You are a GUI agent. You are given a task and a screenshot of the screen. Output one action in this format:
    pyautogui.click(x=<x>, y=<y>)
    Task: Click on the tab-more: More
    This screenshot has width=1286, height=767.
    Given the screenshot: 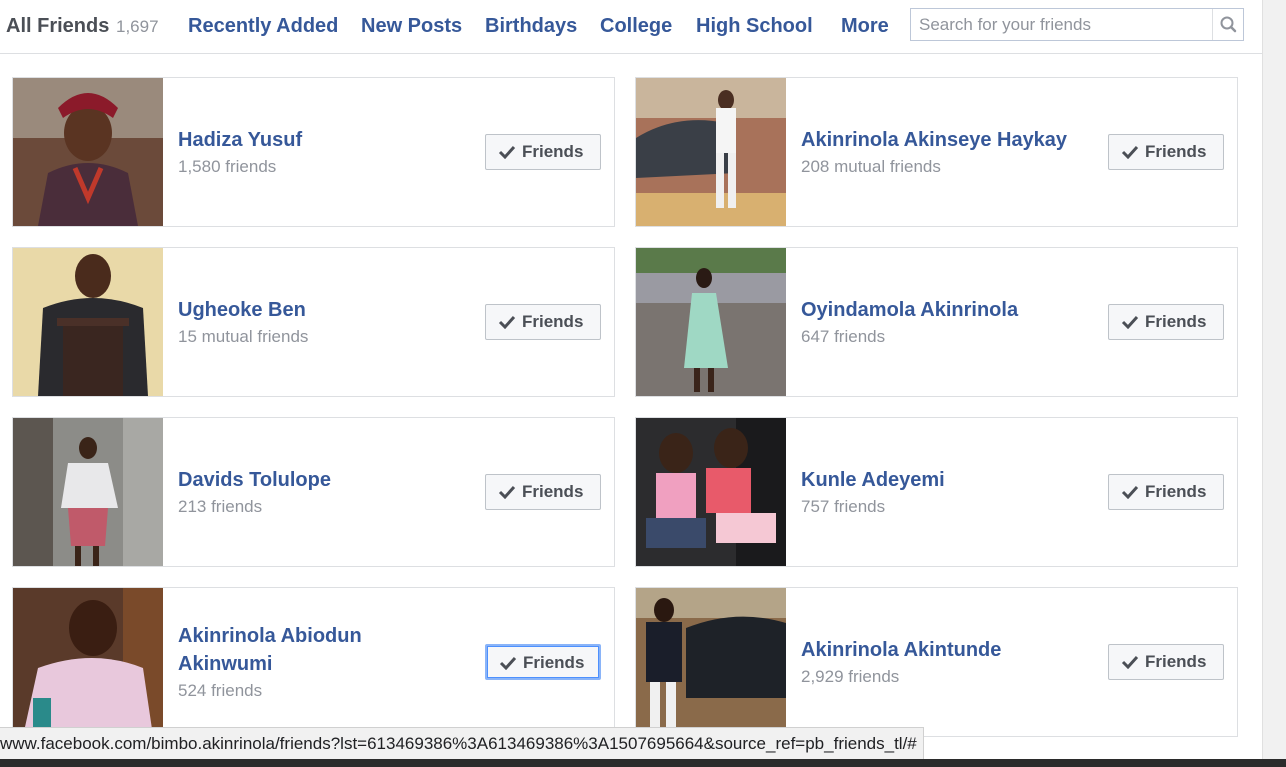 What is the action you would take?
    pyautogui.click(x=865, y=26)
    